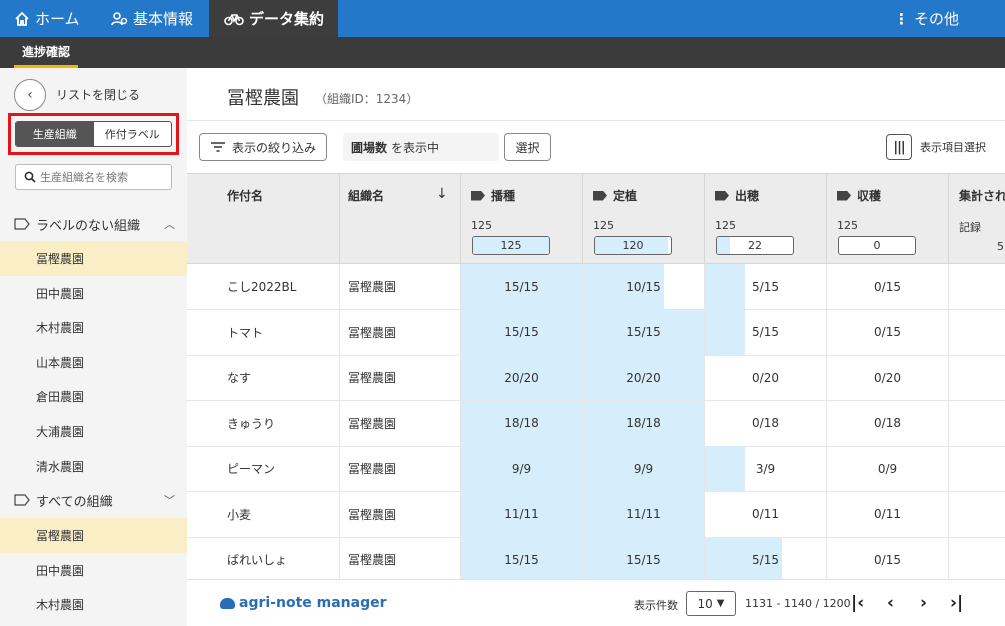  Describe the element at coordinates (217, 147) in the screenshot. I see `filter-icon` at that location.